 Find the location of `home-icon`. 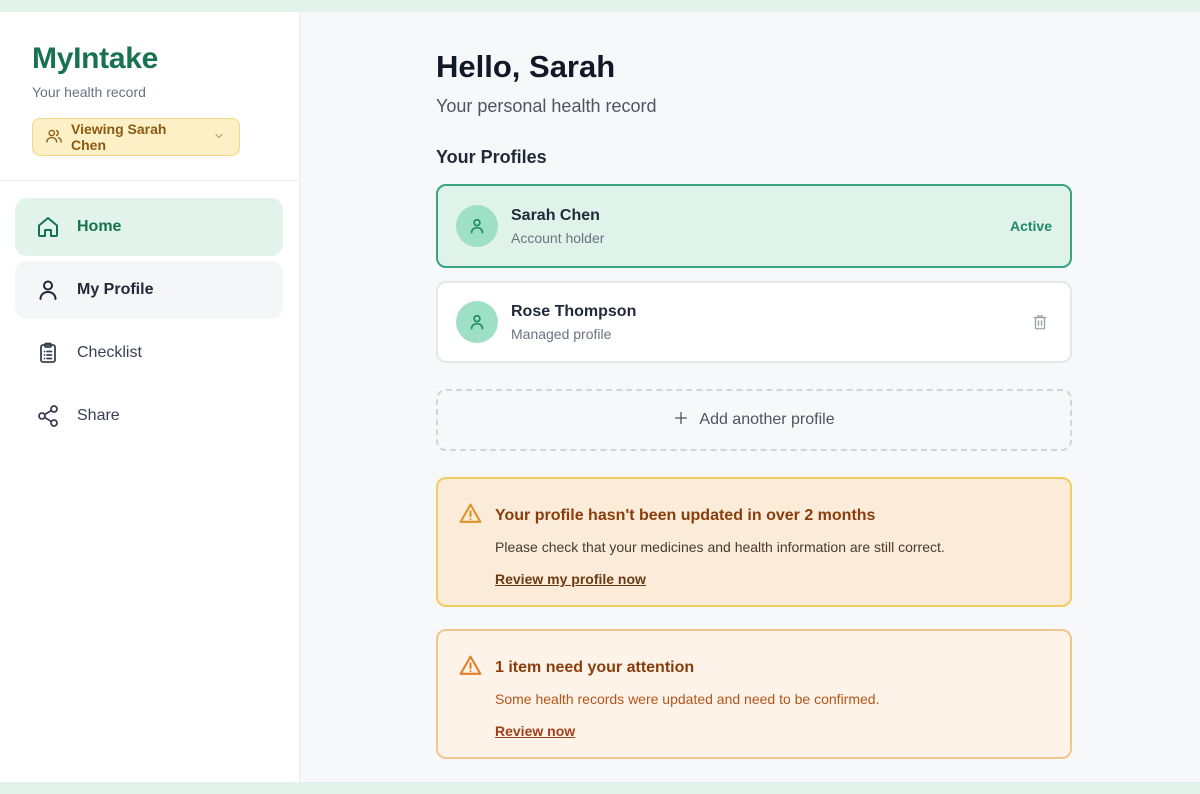

home-icon is located at coordinates (48, 227).